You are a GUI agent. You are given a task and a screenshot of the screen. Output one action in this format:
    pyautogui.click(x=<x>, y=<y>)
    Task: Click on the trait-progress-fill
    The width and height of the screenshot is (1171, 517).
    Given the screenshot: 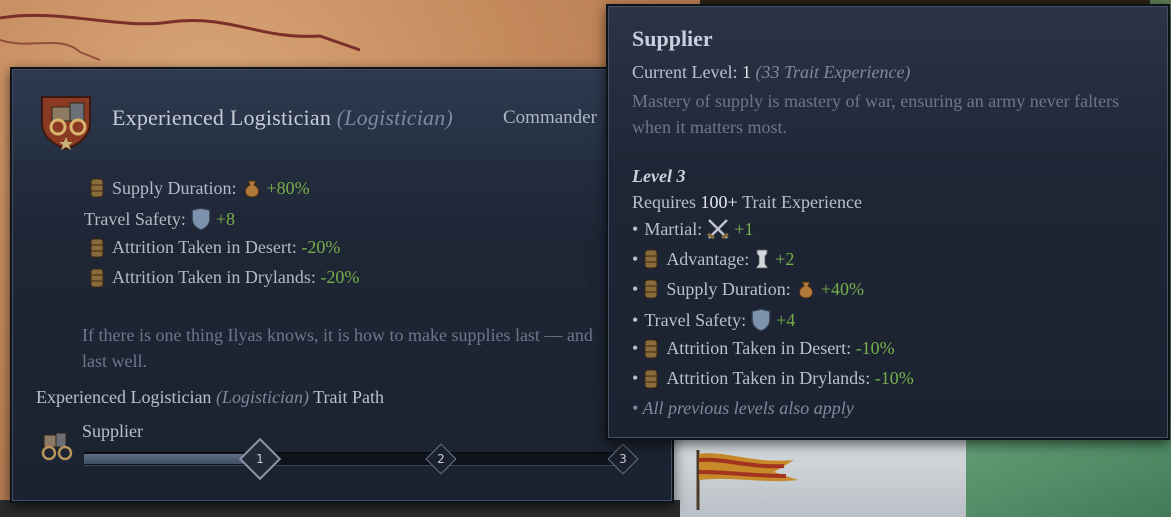 What is the action you would take?
    pyautogui.click(x=174, y=459)
    